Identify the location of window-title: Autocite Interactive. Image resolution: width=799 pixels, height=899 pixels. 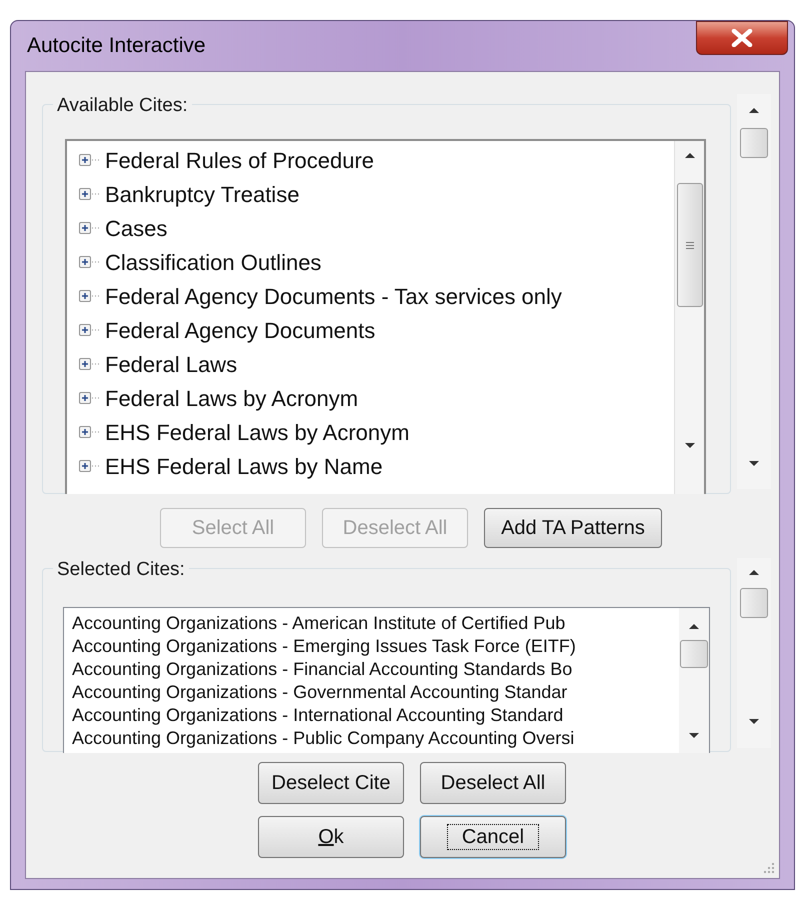
(116, 46).